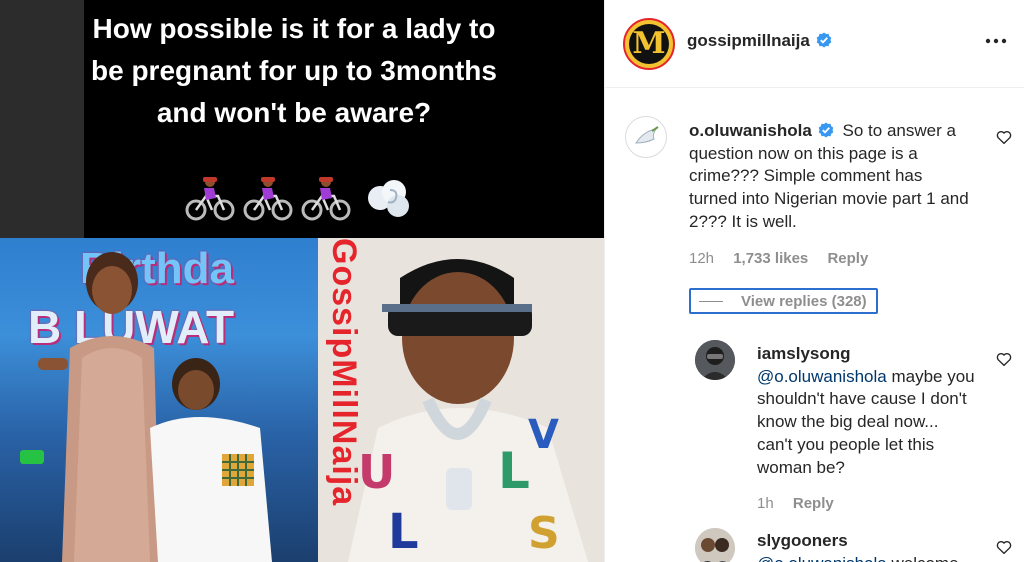 The height and width of the screenshot is (562, 1024). Describe the element at coordinates (804, 301) in the screenshot. I see `view-replies-label: View replies (328)` at that location.